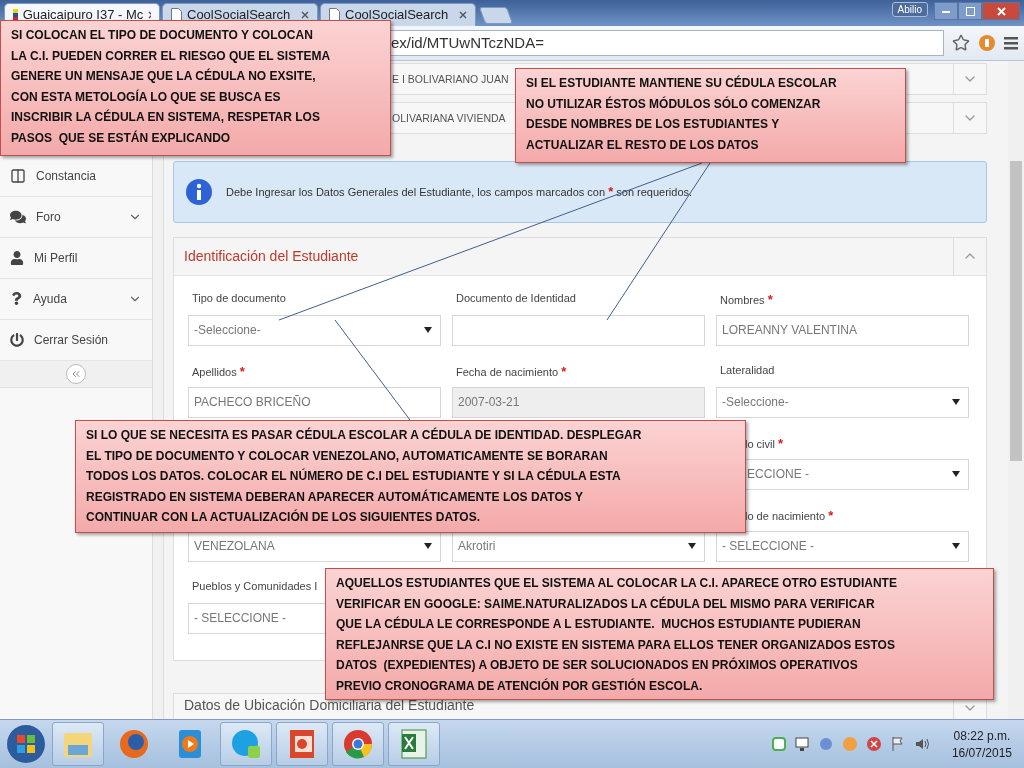 The image size is (1024, 768). Describe the element at coordinates (76, 217) in the screenshot. I see `sidebar-item: Foro` at that location.